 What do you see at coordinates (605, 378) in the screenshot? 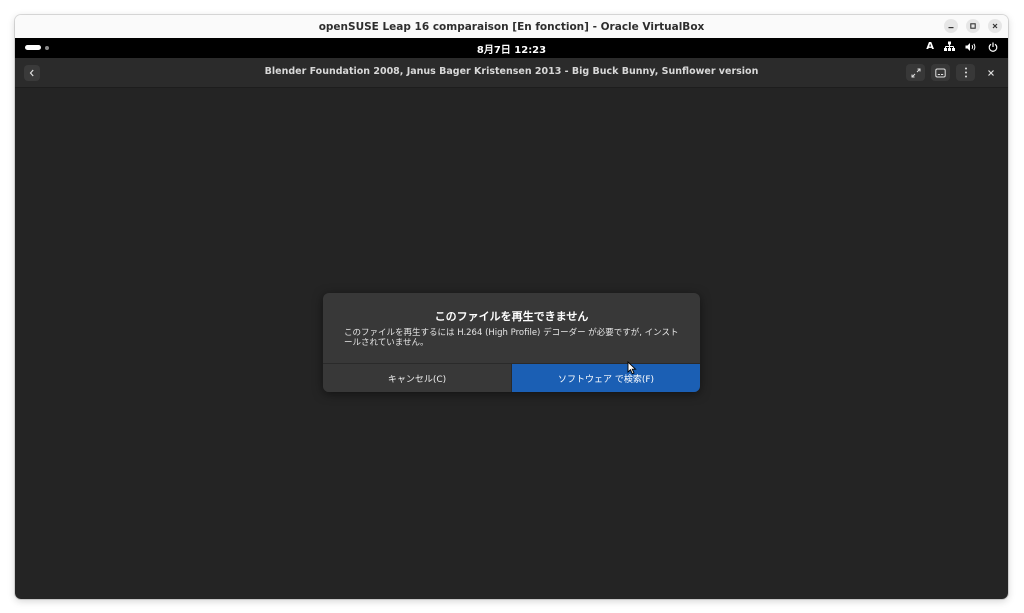
I see `search-software-button: ソフトウェア で検索(F)` at bounding box center [605, 378].